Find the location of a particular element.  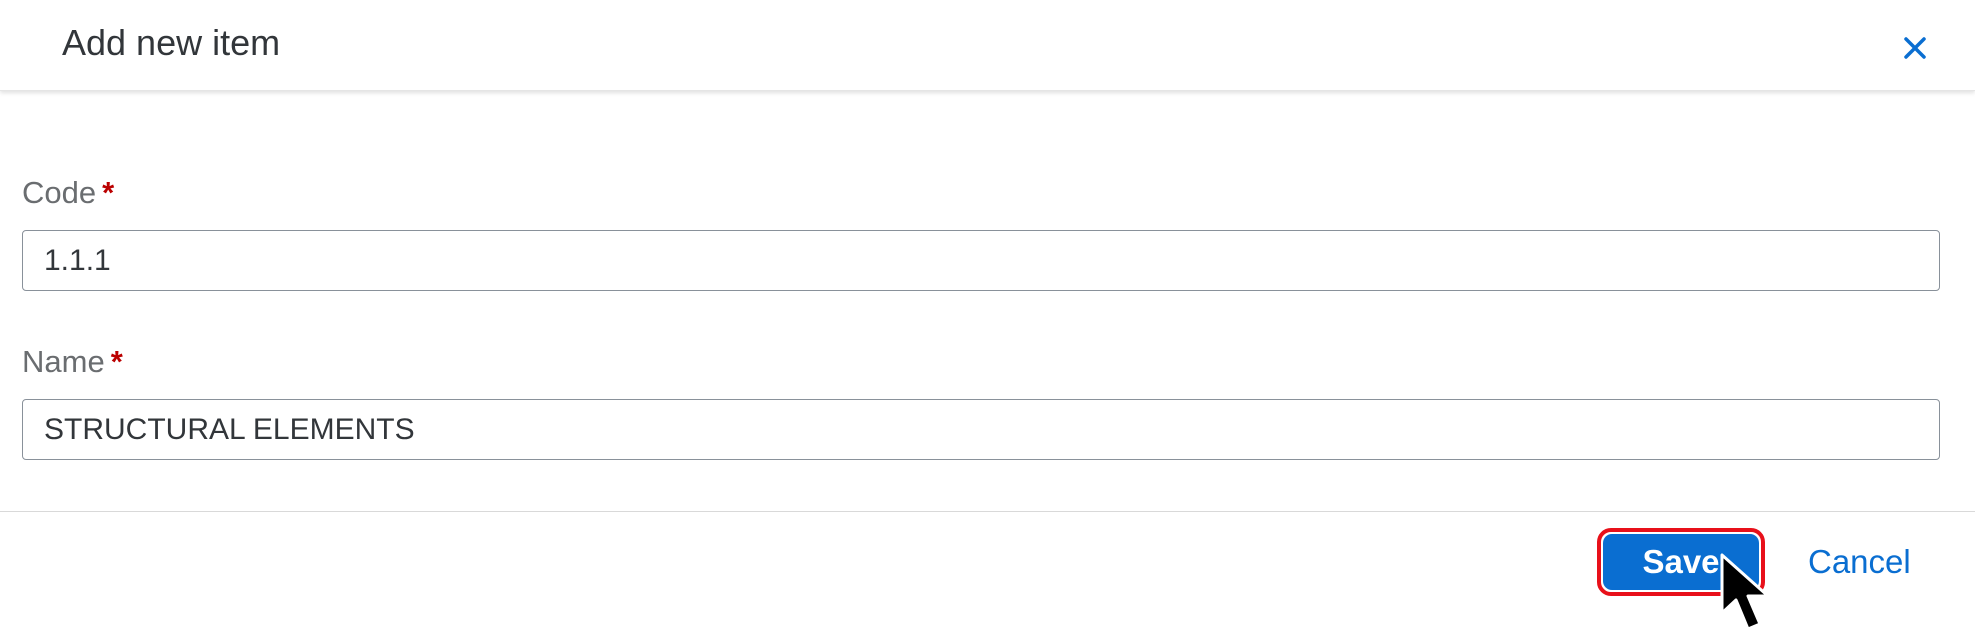

close-icon is located at coordinates (1915, 48).